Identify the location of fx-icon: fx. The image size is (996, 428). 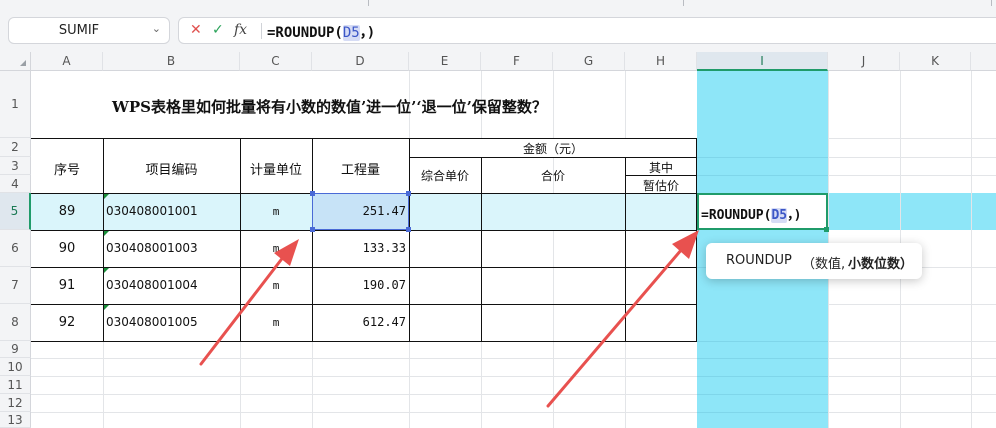
(240, 30).